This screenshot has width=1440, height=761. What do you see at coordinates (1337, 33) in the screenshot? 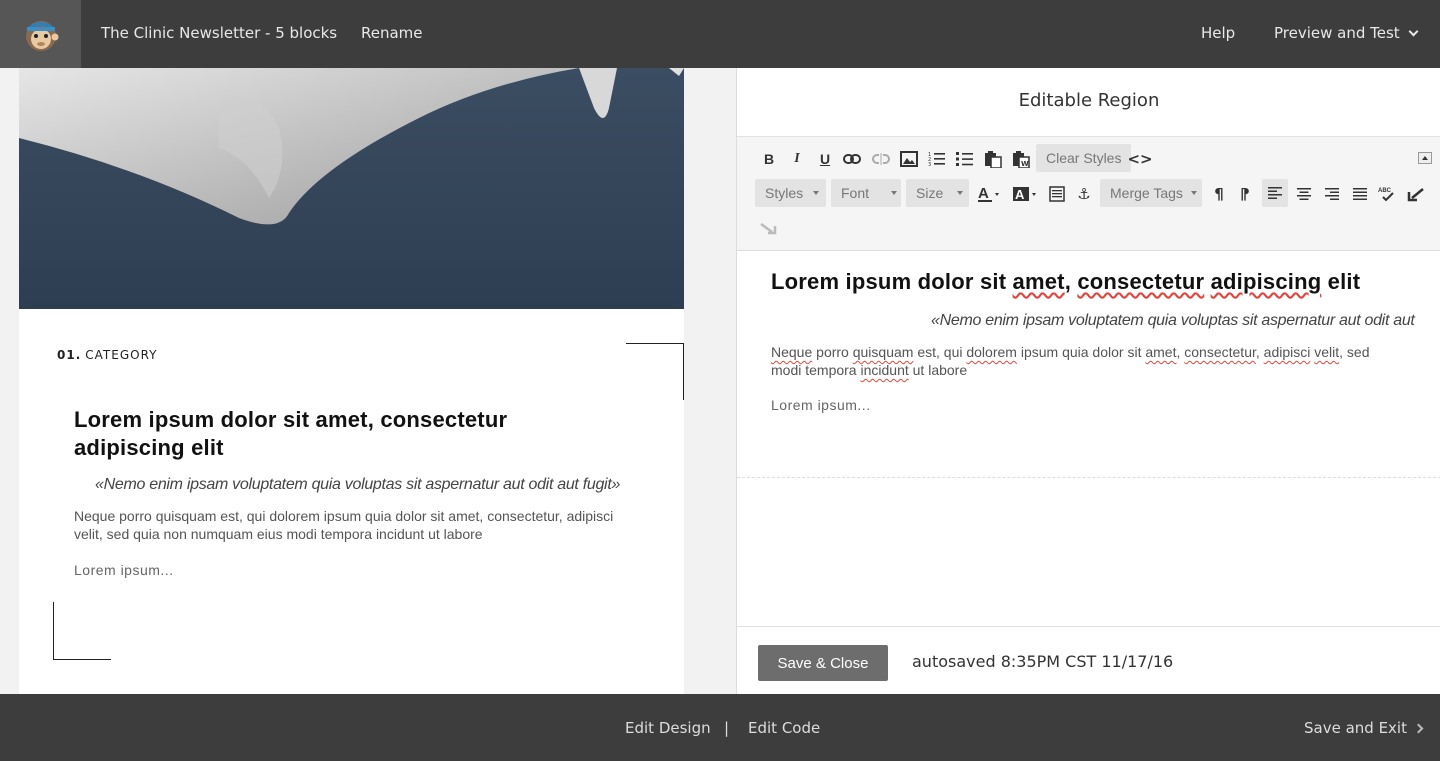
I see `preview-label: Preview and Test` at bounding box center [1337, 33].